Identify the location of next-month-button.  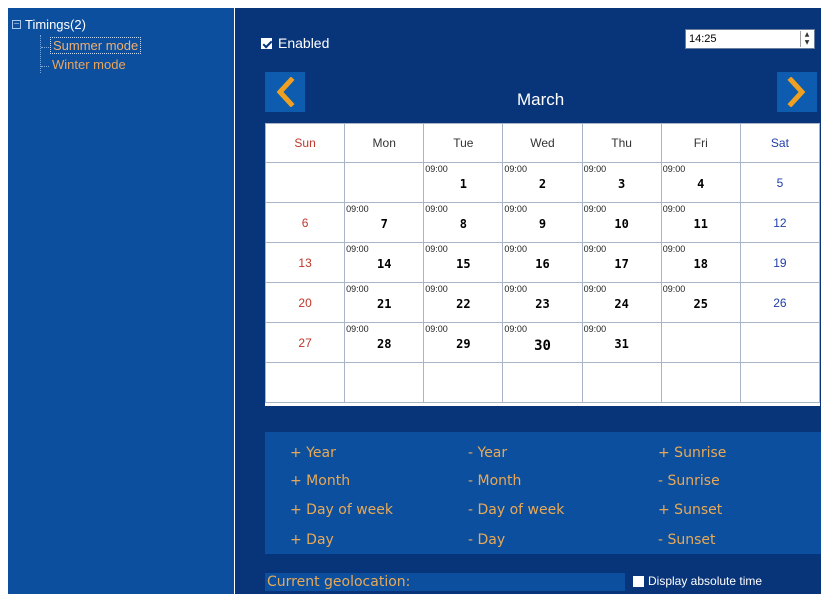
(797, 92).